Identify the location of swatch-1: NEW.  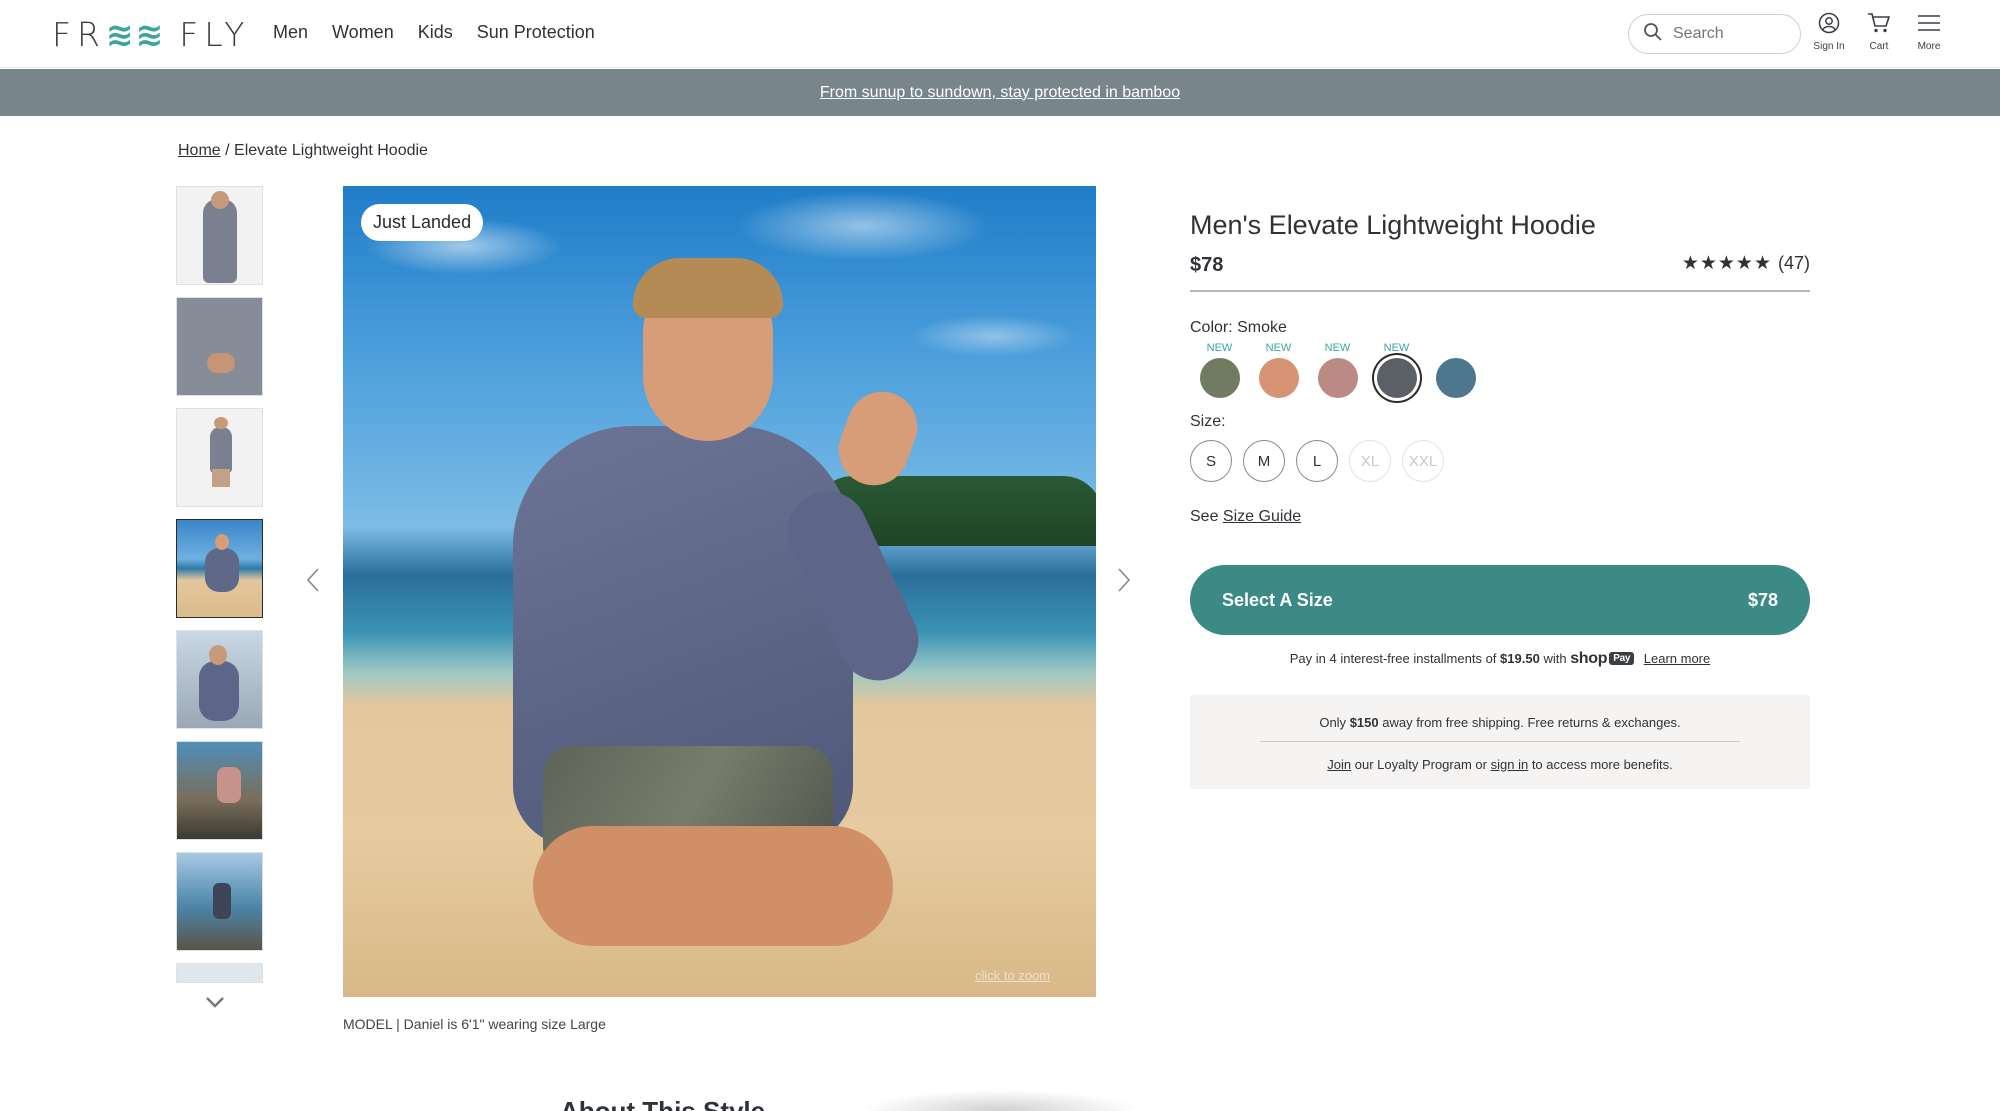
(1219, 372).